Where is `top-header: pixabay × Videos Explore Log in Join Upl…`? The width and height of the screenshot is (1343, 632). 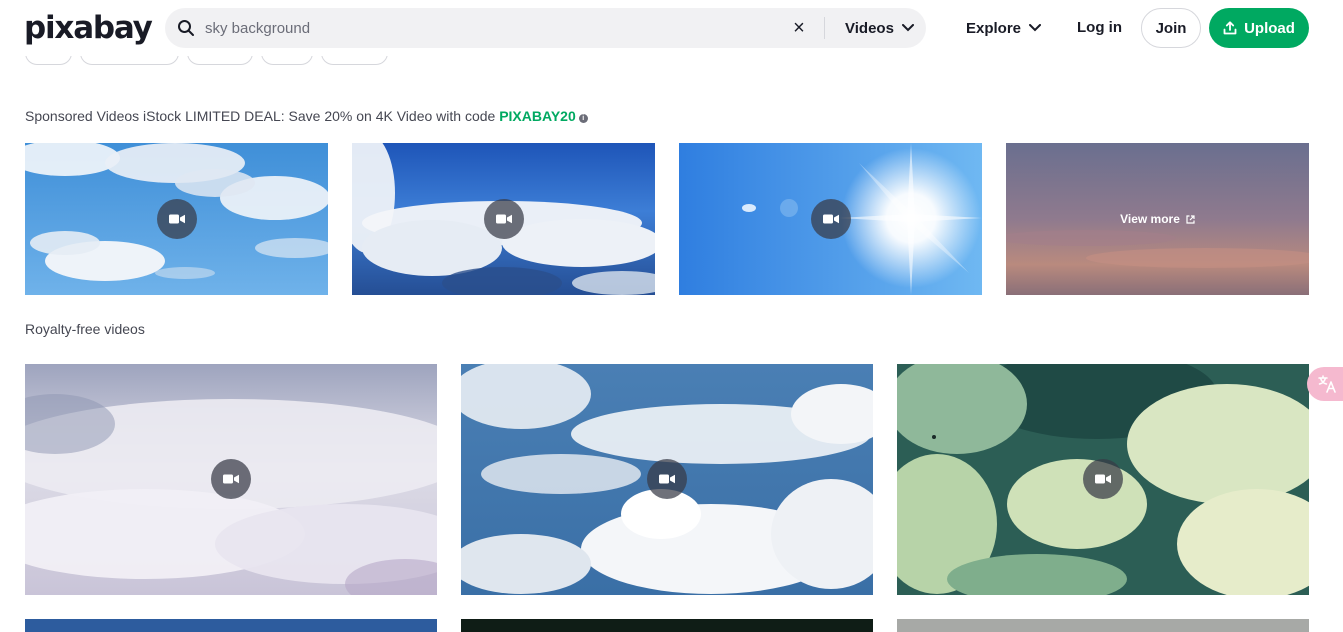
top-header: pixabay × Videos Explore Log in Join Upl… is located at coordinates (671, 28).